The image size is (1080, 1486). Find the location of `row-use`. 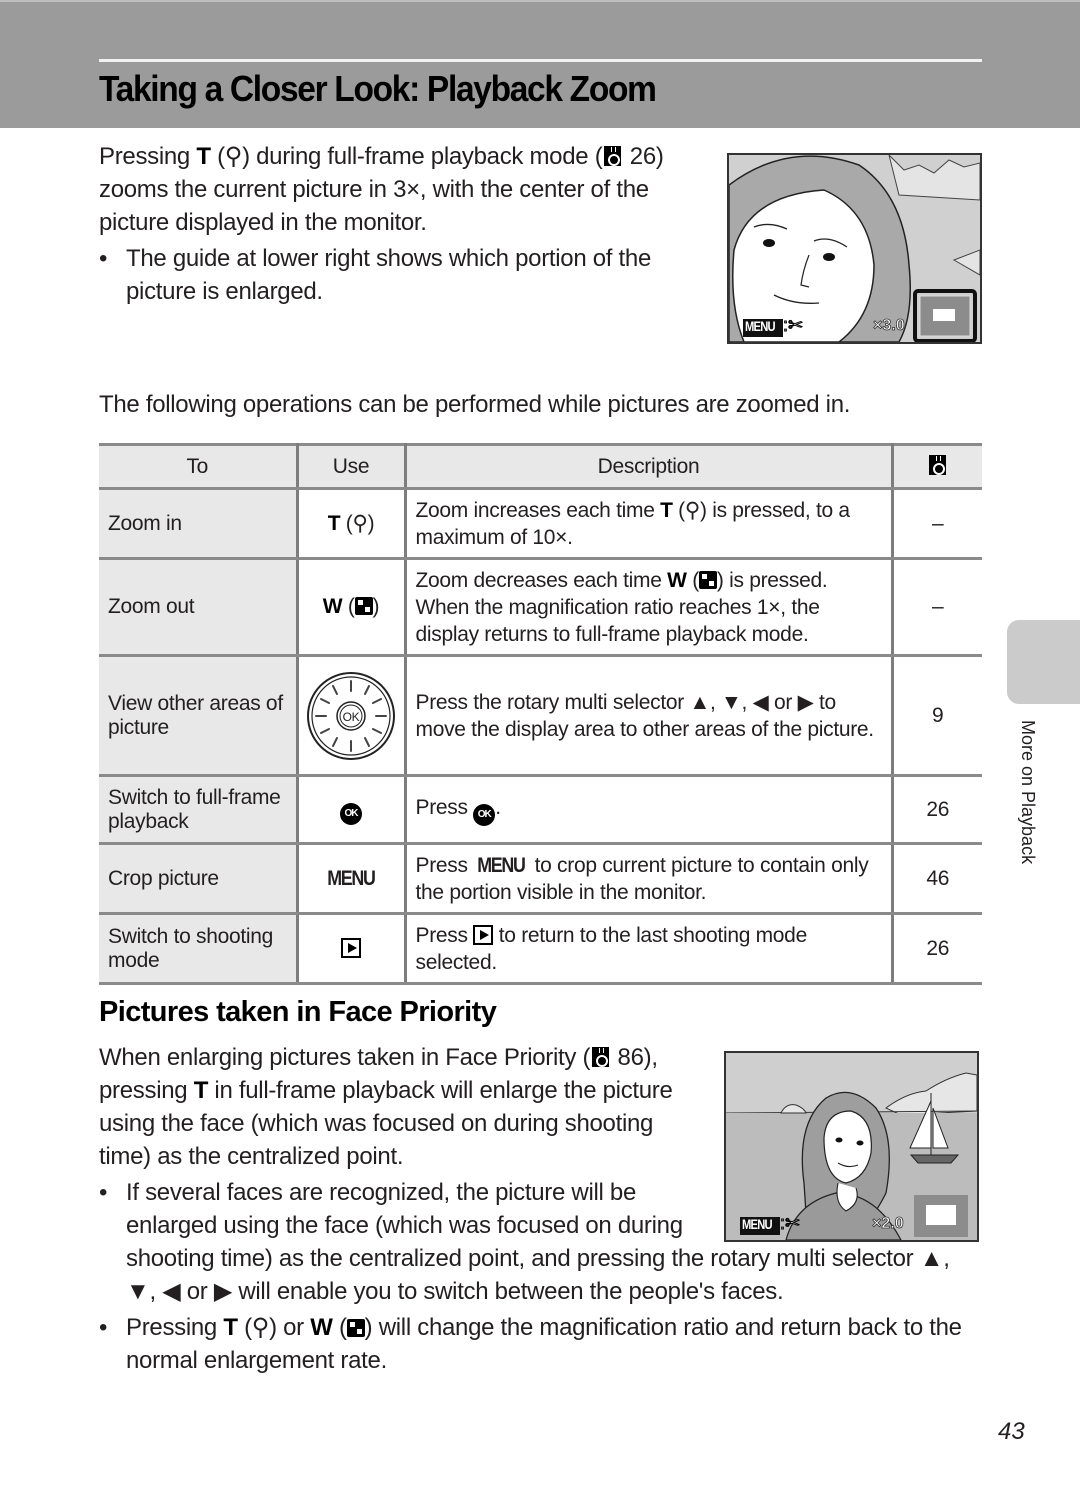

row-use is located at coordinates (351, 948).